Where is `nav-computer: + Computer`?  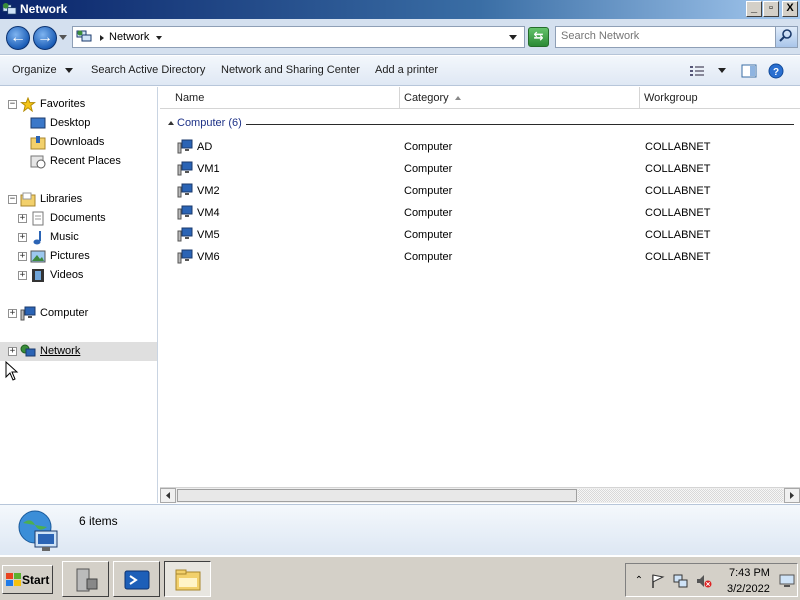
nav-computer: + Computer is located at coordinates (78, 313).